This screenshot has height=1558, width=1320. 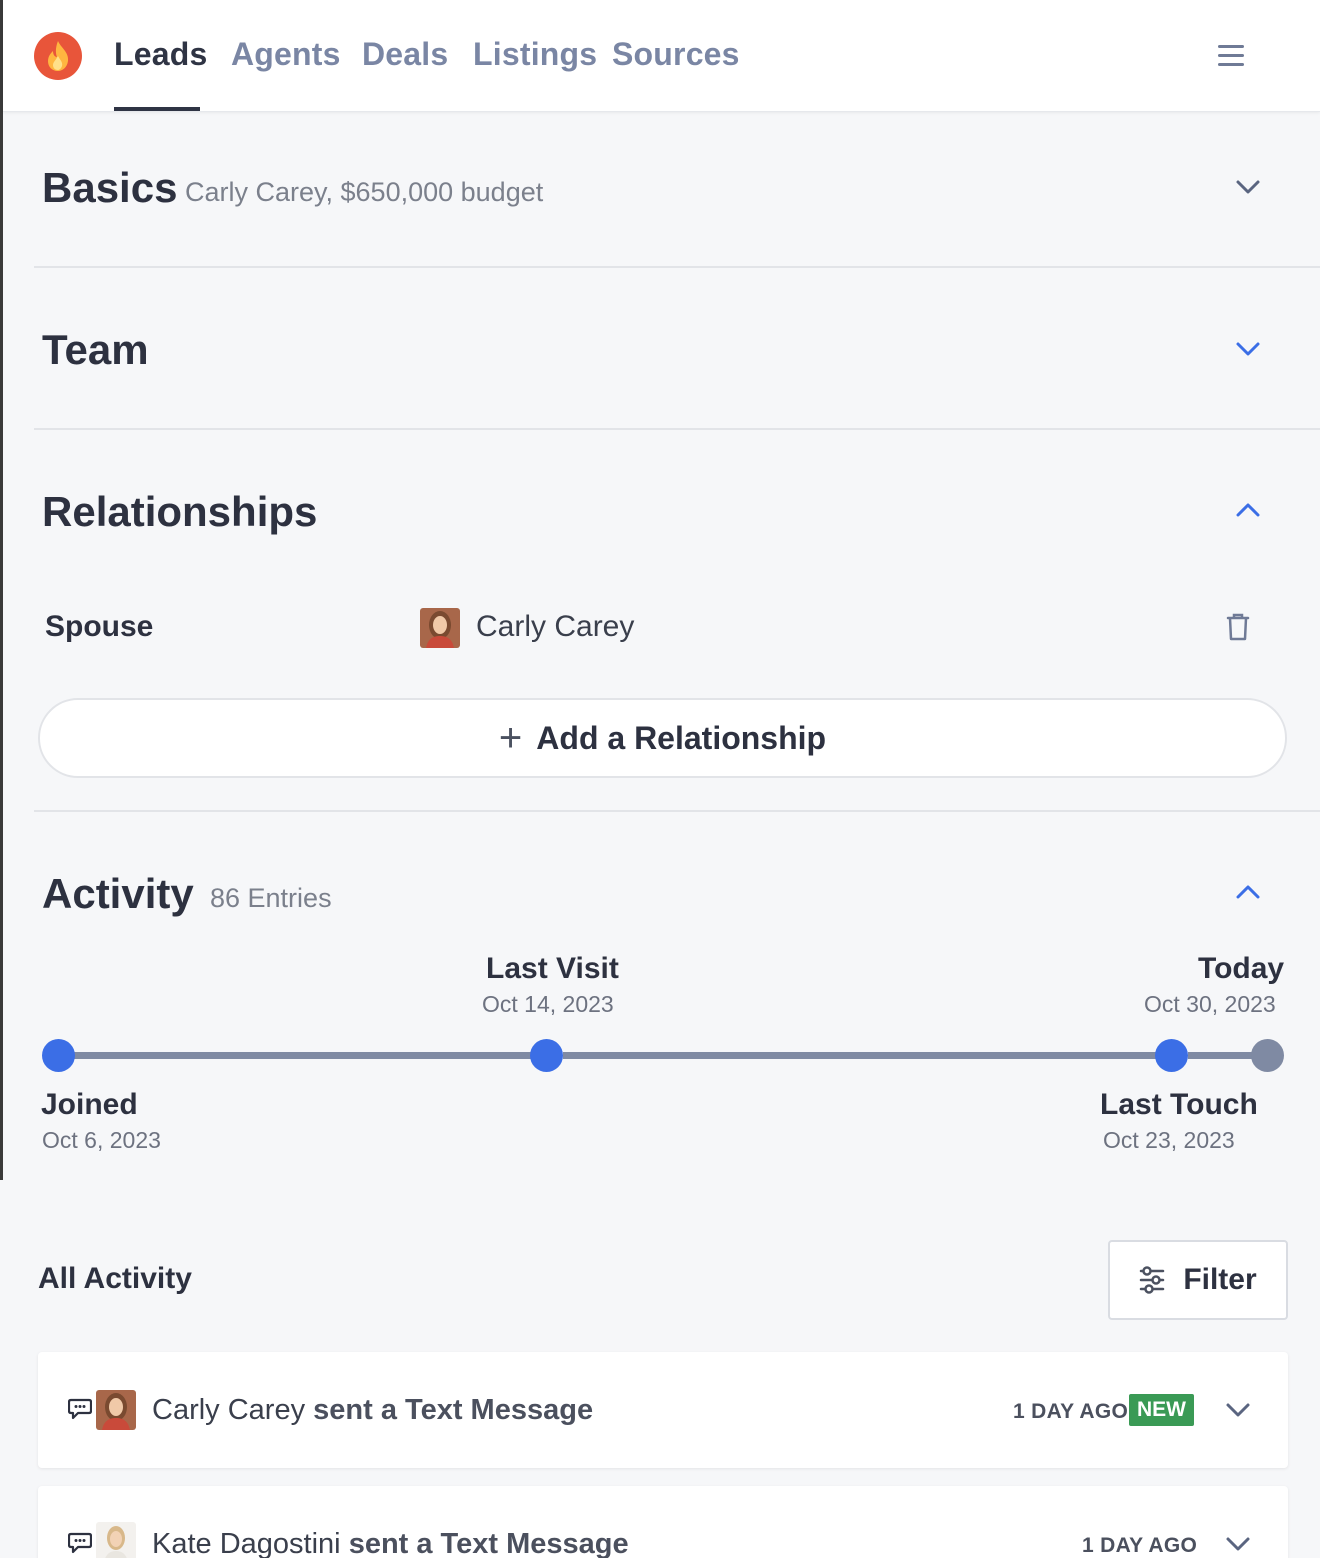 I want to click on timeline-today-dot, so click(x=1267, y=1055).